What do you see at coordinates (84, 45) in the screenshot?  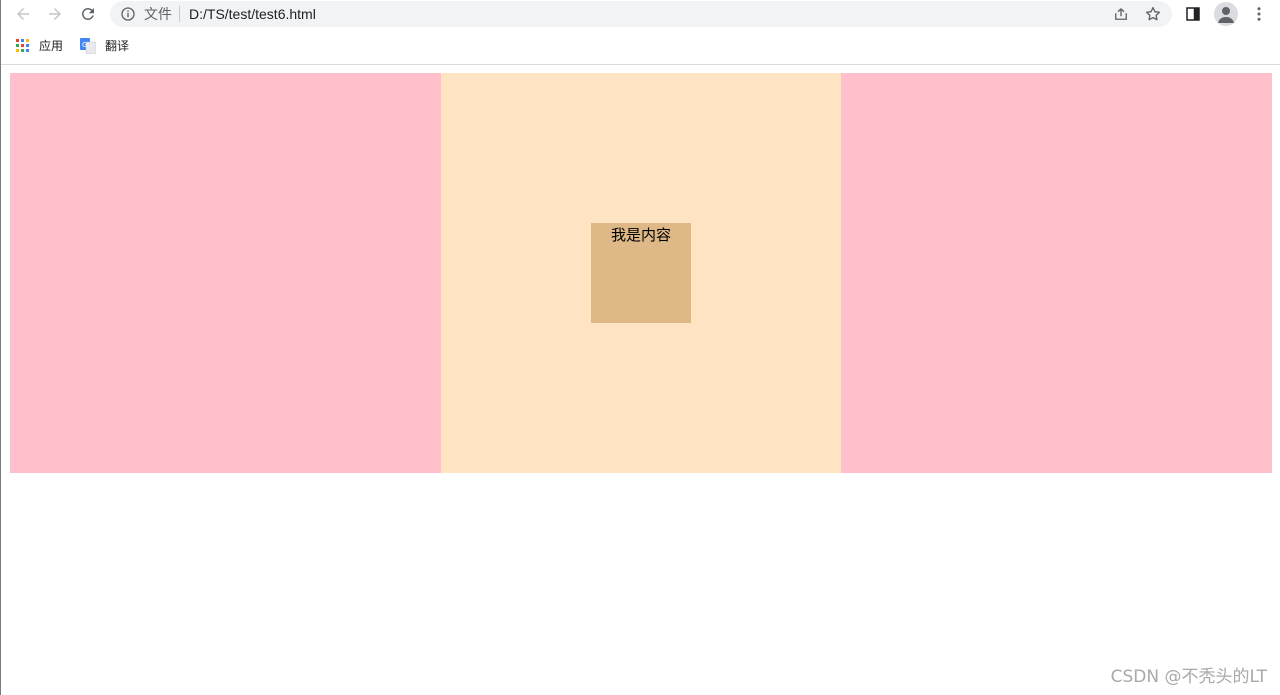 I see `svg-text: G` at bounding box center [84, 45].